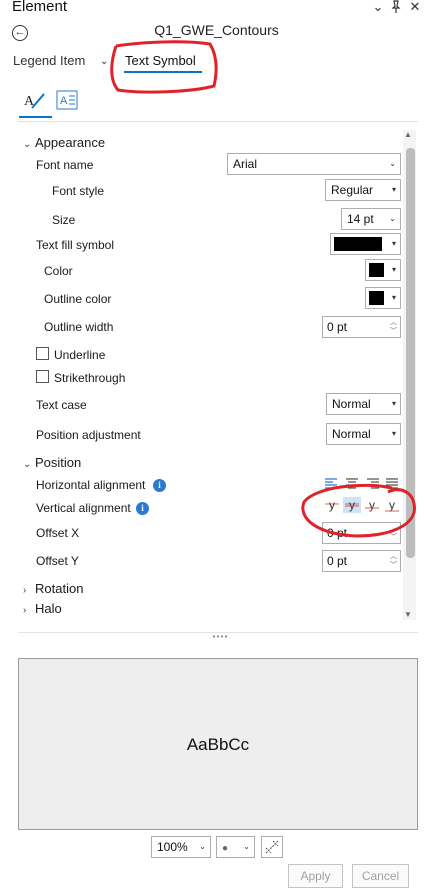  Describe the element at coordinates (64, 220) in the screenshot. I see `size-label: Size` at that location.